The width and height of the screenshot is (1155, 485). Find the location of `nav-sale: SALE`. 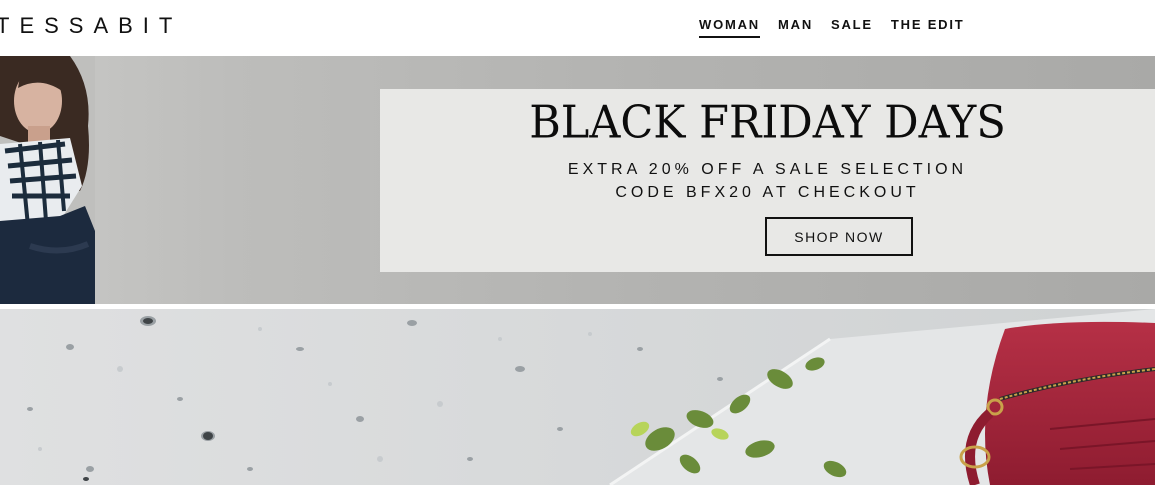

nav-sale: SALE is located at coordinates (852, 27).